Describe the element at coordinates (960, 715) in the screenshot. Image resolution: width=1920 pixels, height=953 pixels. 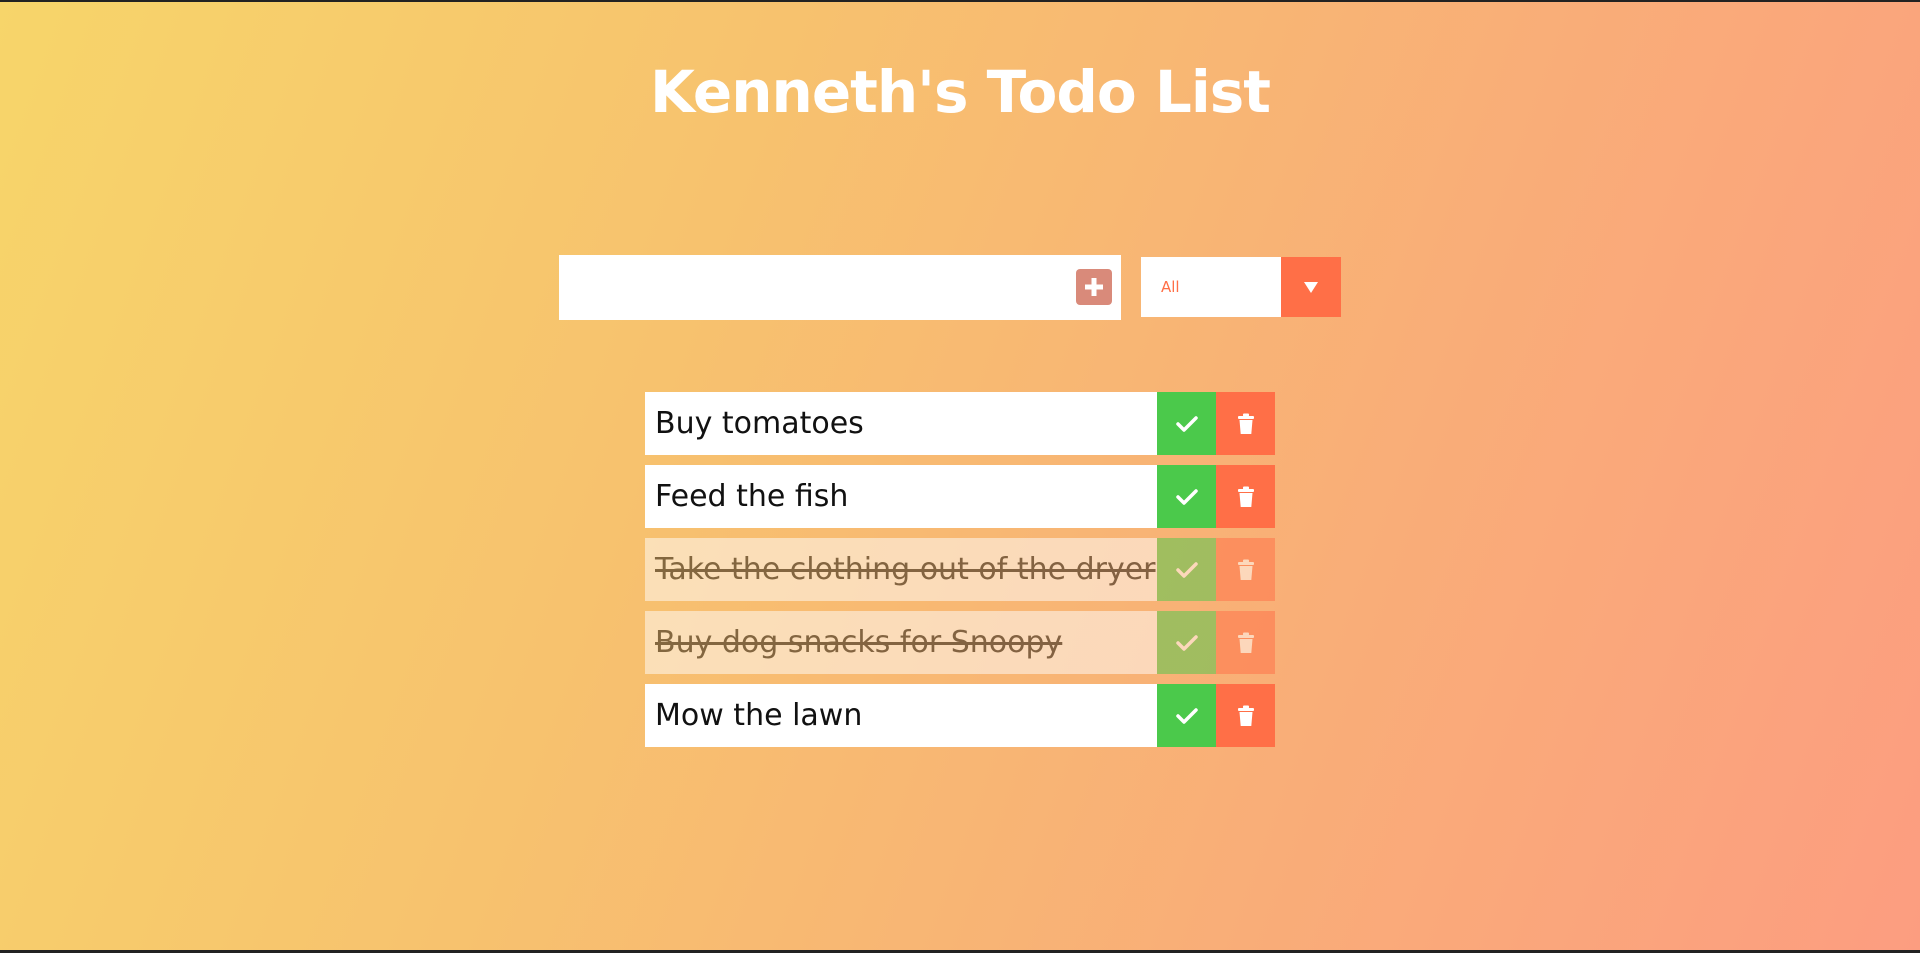
I see `todo-item: Mow the lawn` at that location.